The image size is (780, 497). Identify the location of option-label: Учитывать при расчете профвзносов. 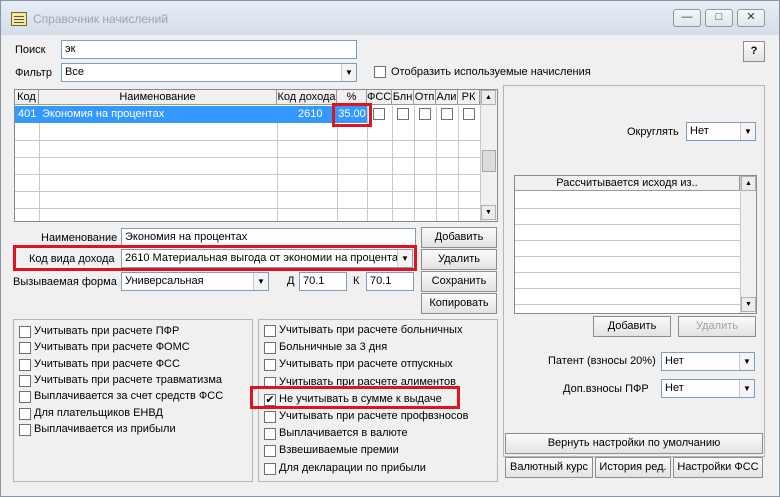
(374, 416).